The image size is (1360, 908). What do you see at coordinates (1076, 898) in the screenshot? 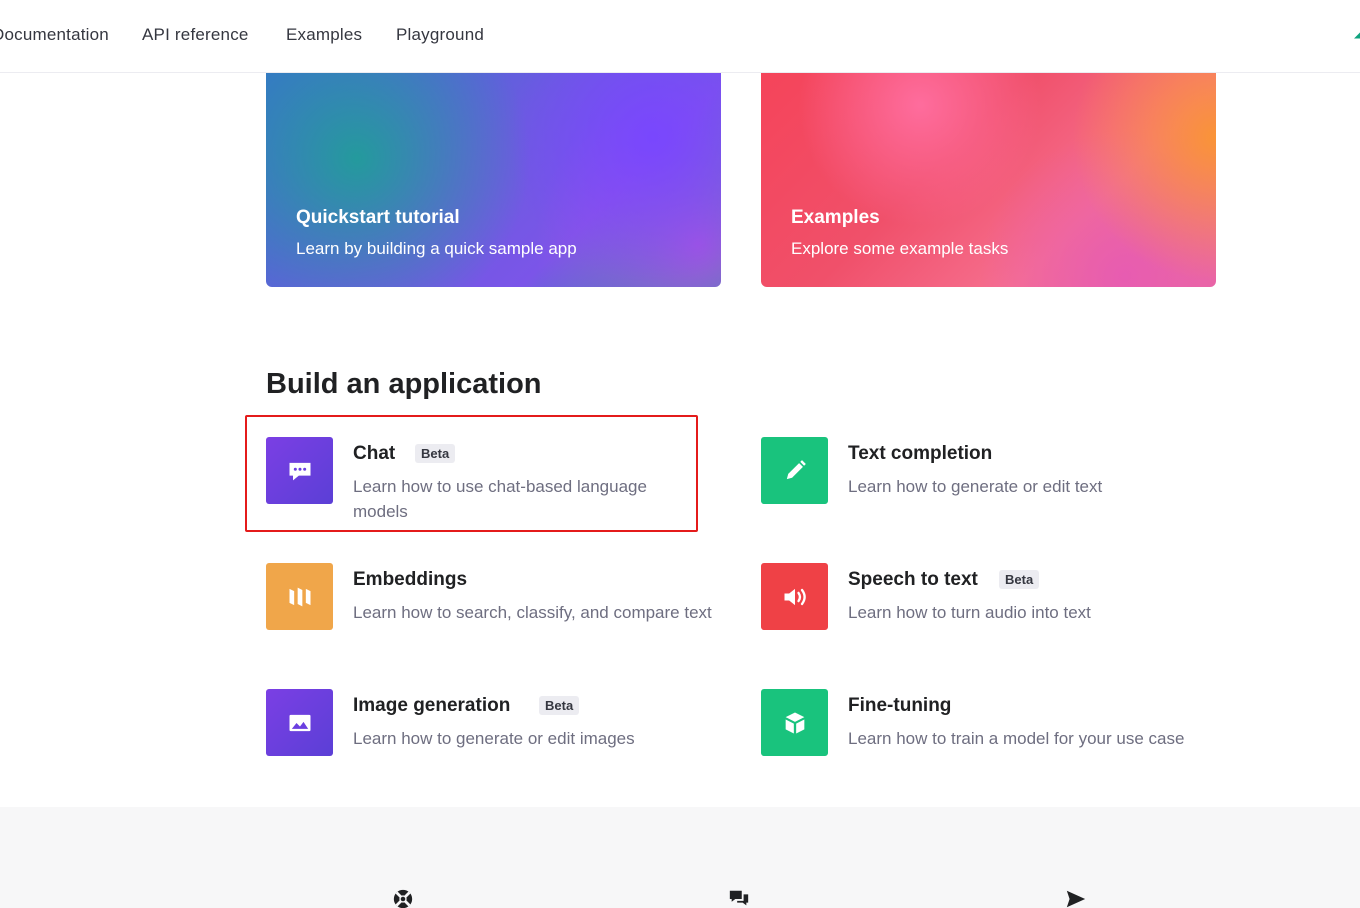
I see `send-icon` at bounding box center [1076, 898].